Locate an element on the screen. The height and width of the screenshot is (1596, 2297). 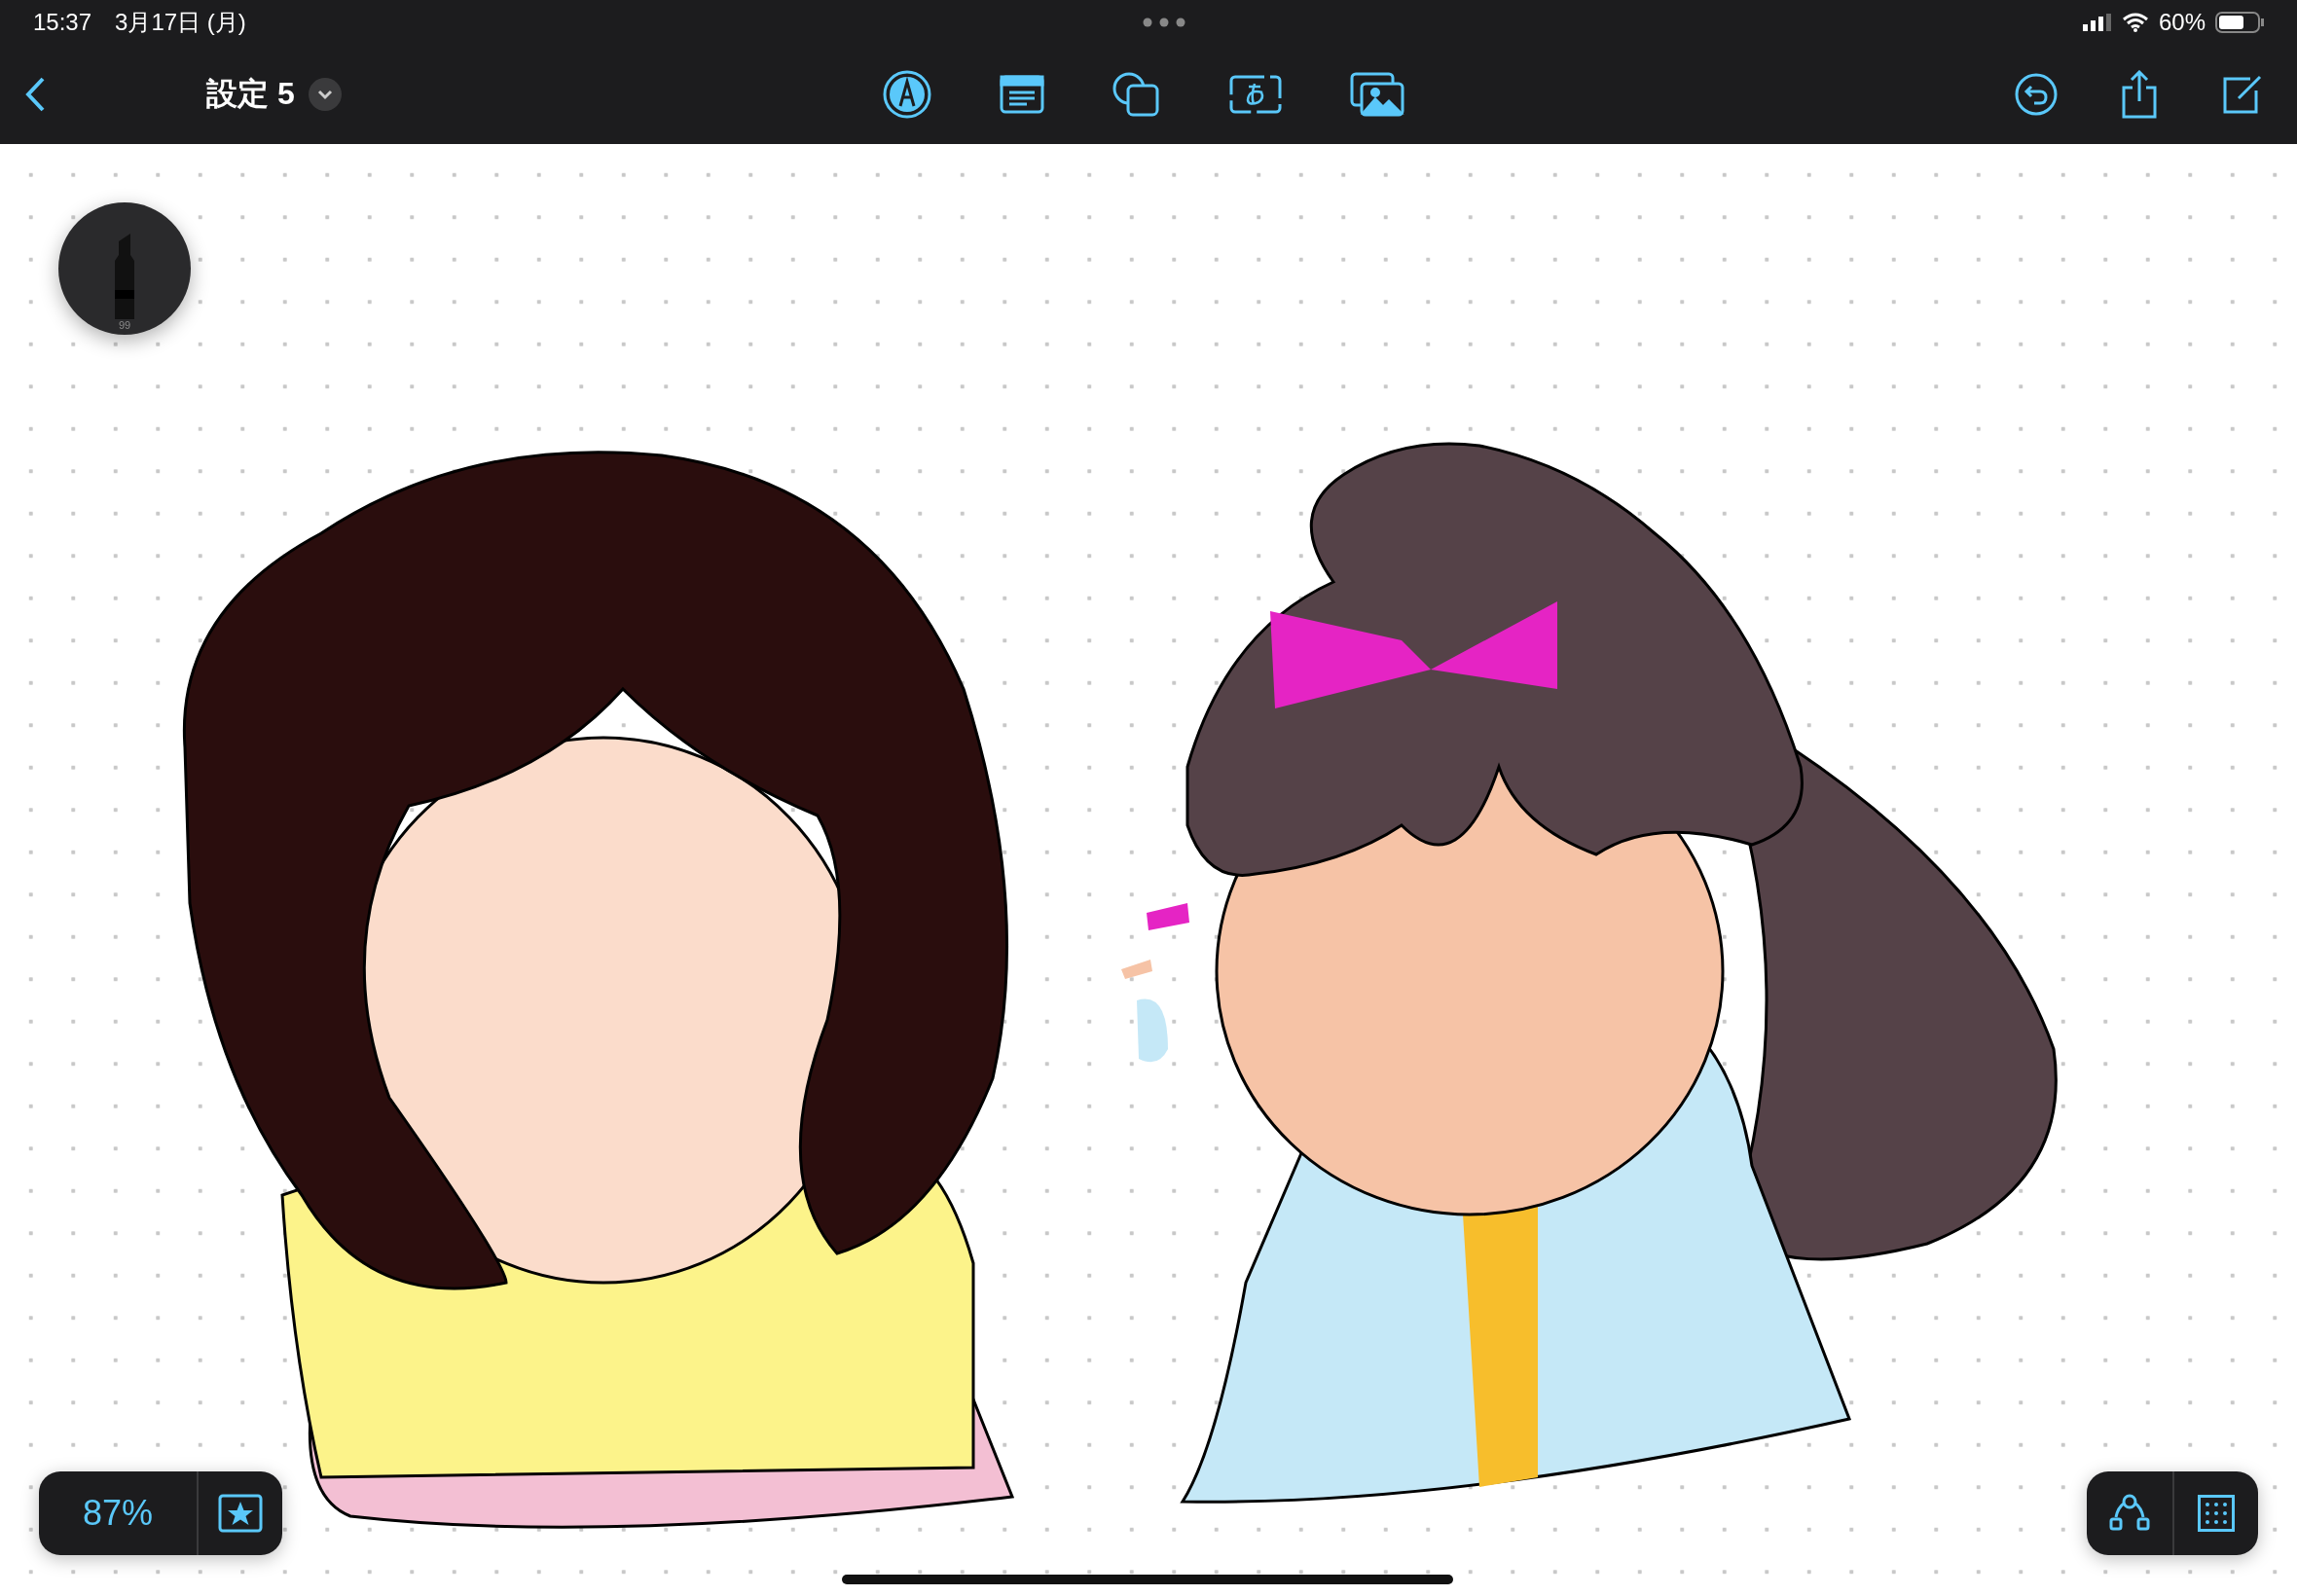
pen-tip-icon is located at coordinates (907, 94).